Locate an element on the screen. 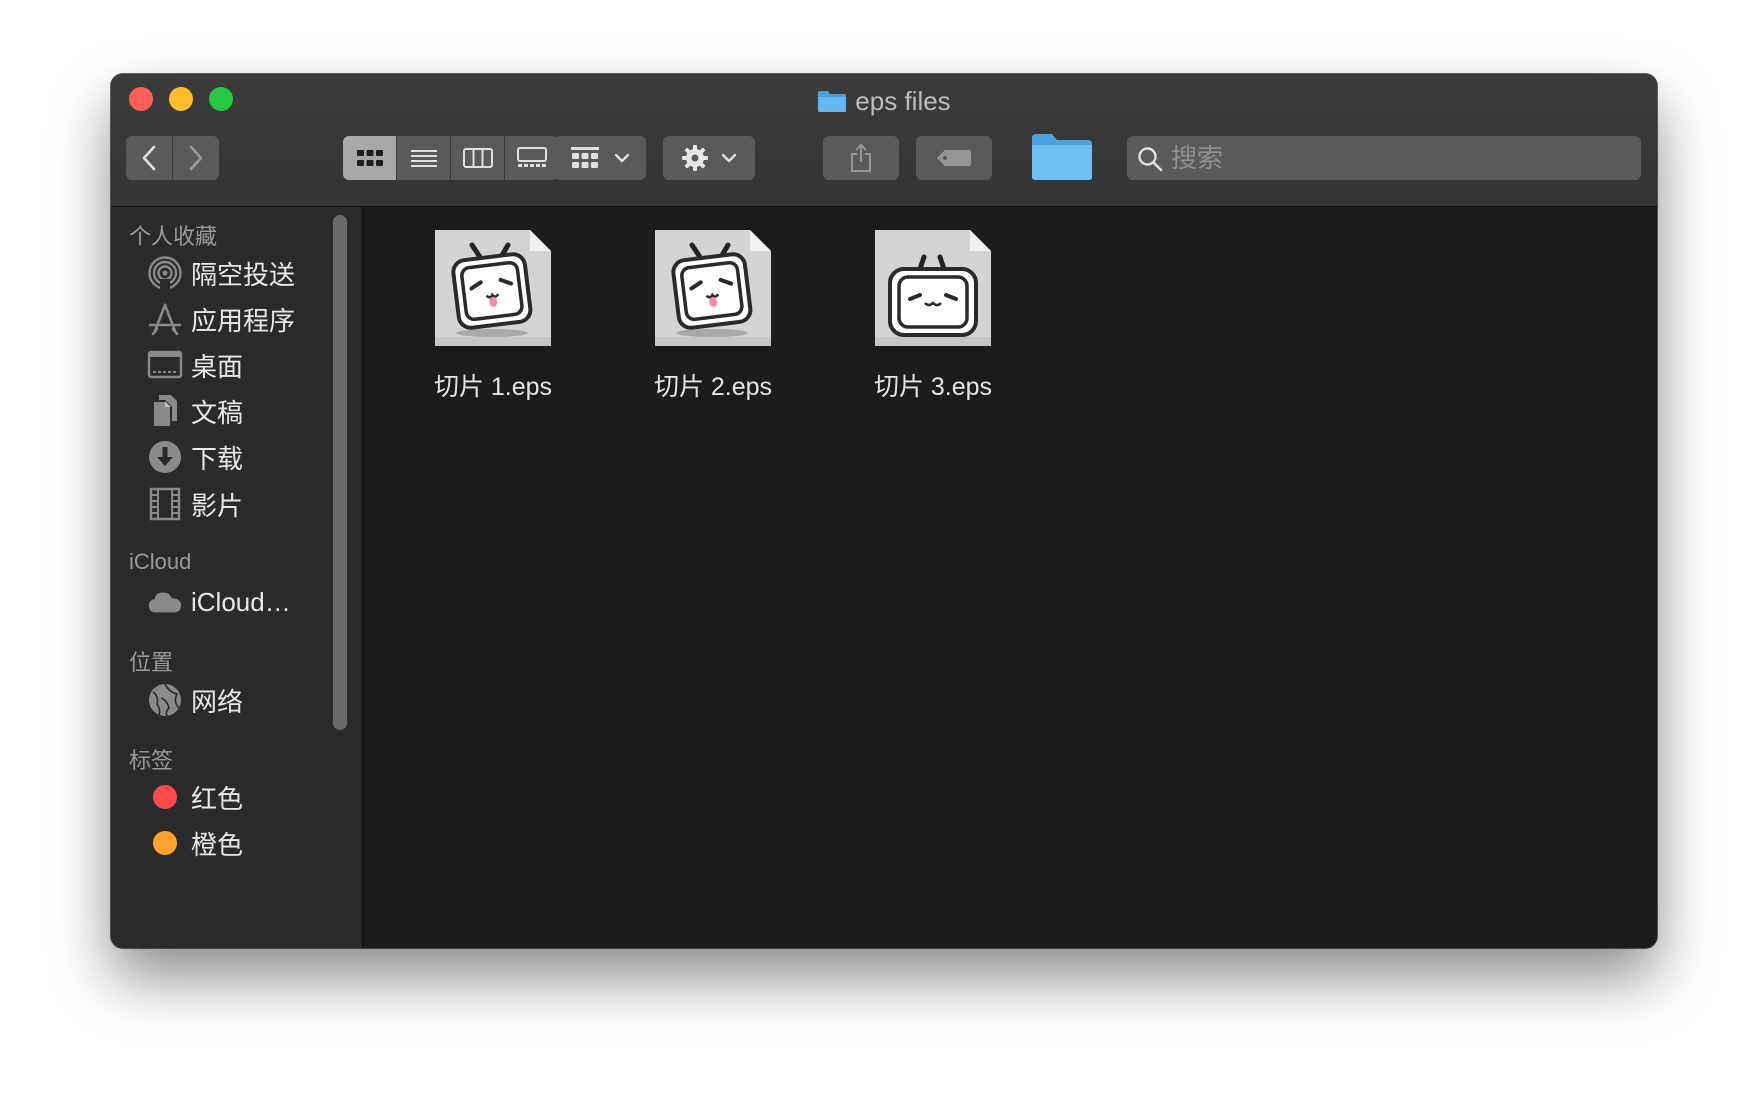 This screenshot has height=1096, width=1764. sidebar-item-label: 红色 is located at coordinates (217, 798).